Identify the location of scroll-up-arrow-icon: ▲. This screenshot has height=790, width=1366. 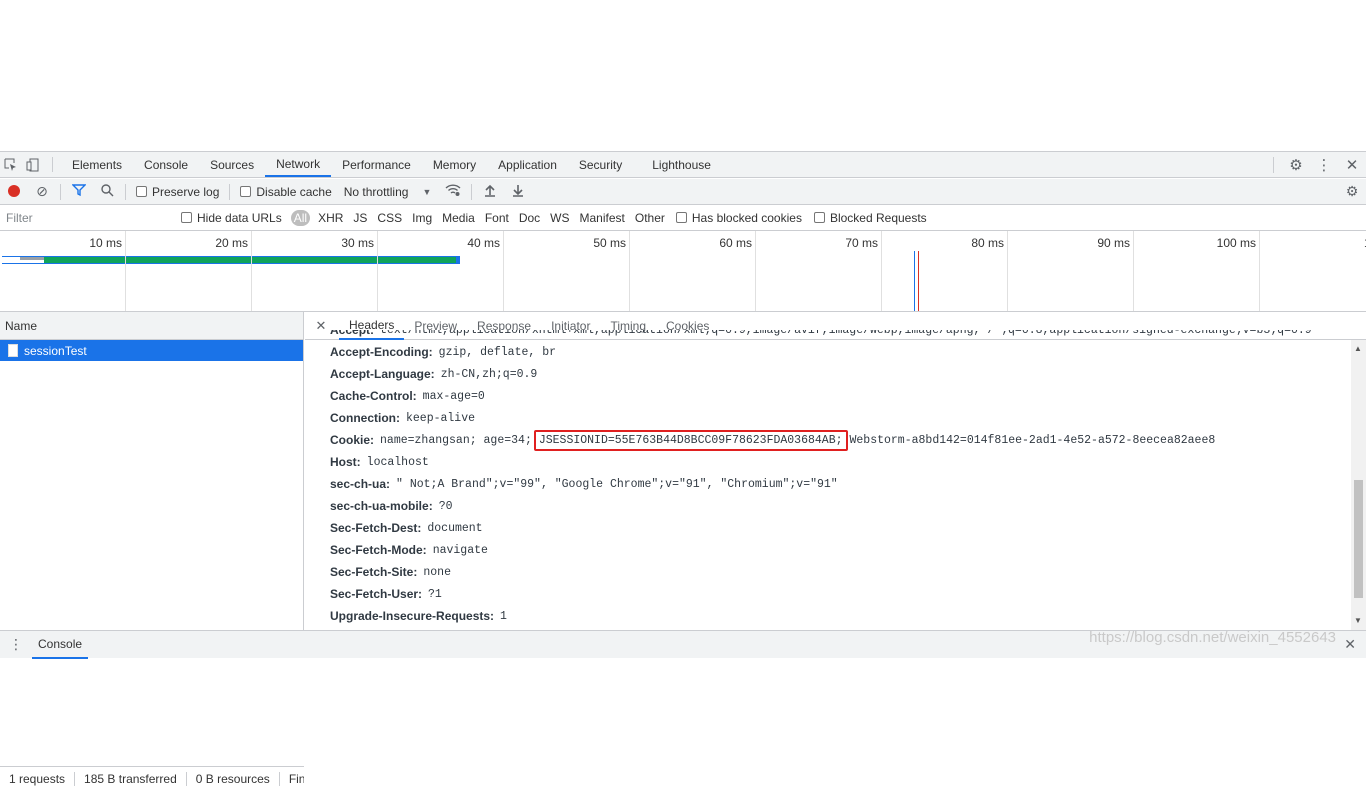
(1358, 348).